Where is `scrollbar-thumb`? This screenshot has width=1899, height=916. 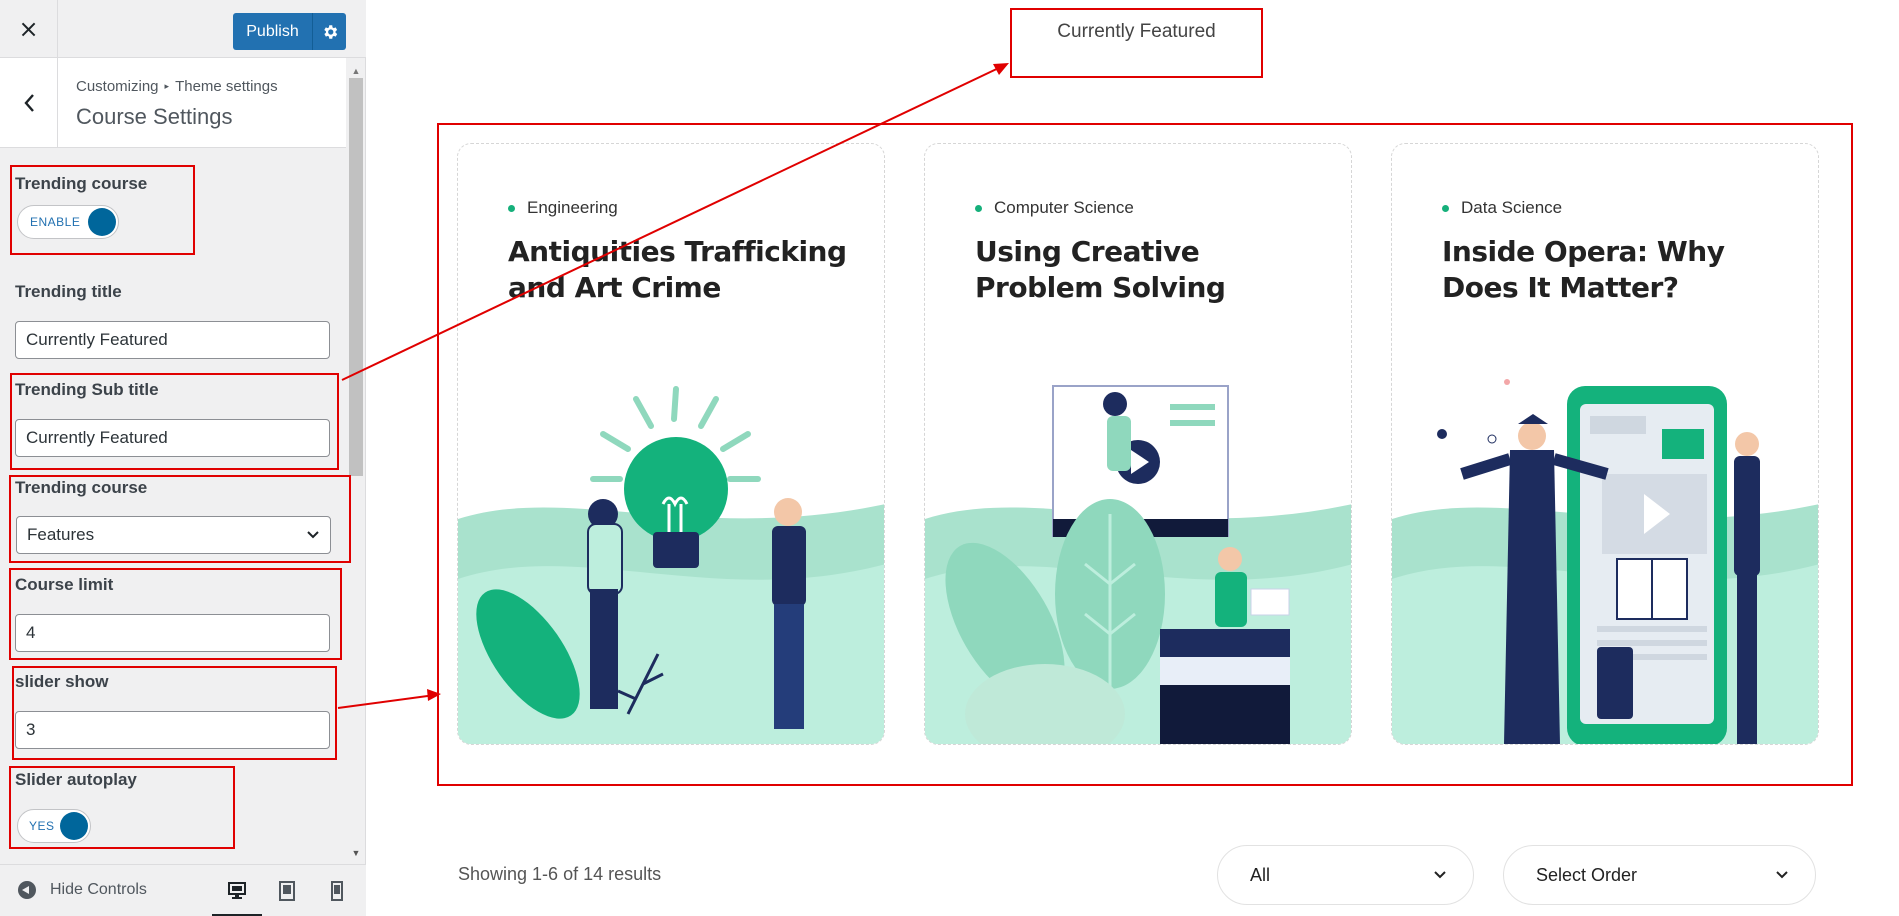
scrollbar-thumb is located at coordinates (356, 277).